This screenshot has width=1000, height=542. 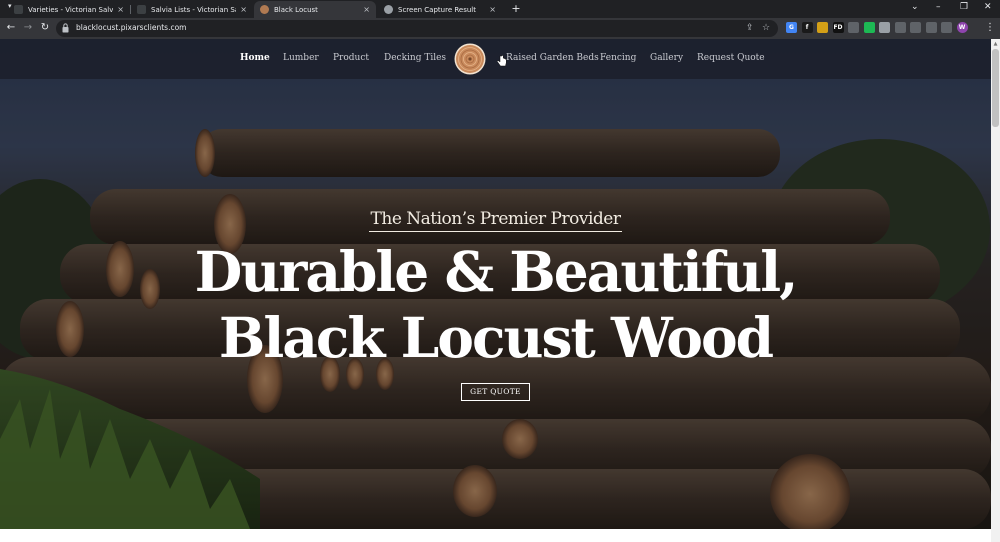 I want to click on tab-screen-capture: Screen Capture Result ×, so click(x=440, y=9).